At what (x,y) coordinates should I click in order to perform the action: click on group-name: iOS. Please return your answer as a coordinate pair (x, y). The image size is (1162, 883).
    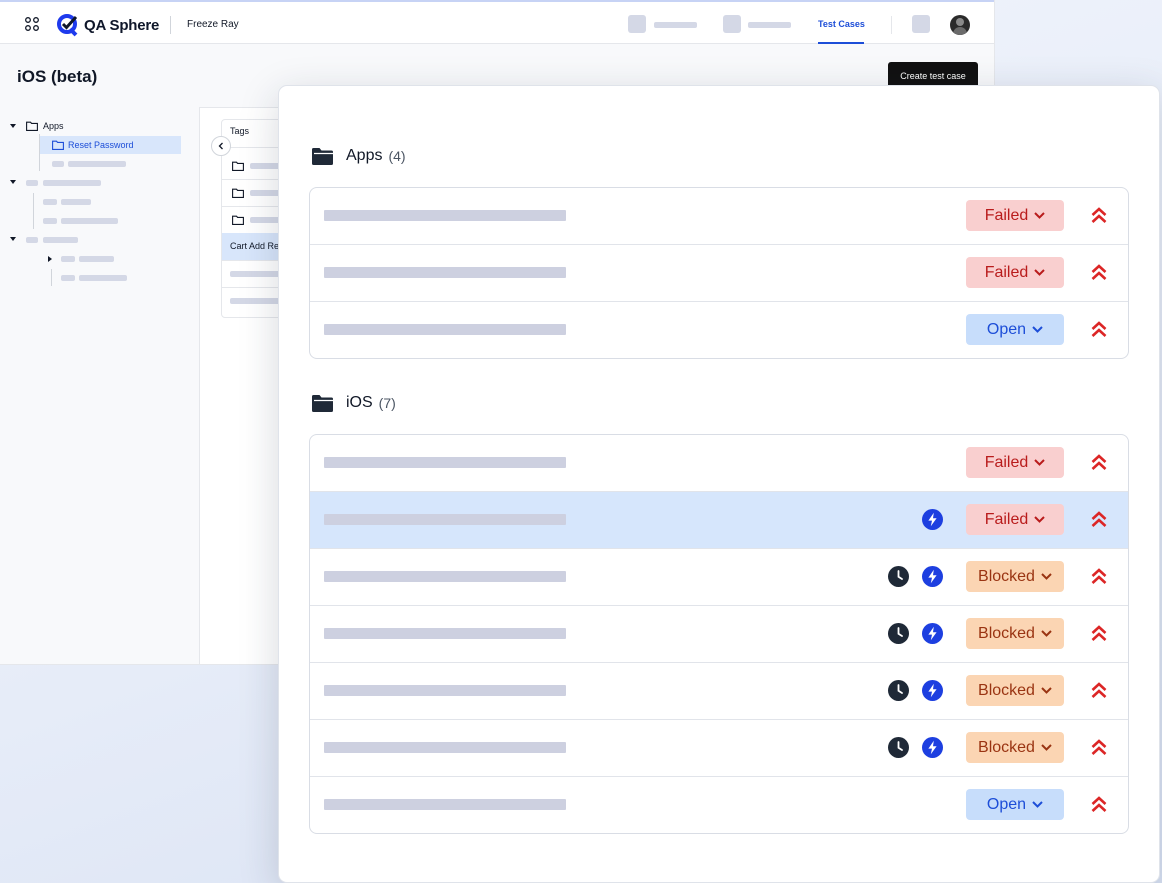
    Looking at the image, I should click on (359, 402).